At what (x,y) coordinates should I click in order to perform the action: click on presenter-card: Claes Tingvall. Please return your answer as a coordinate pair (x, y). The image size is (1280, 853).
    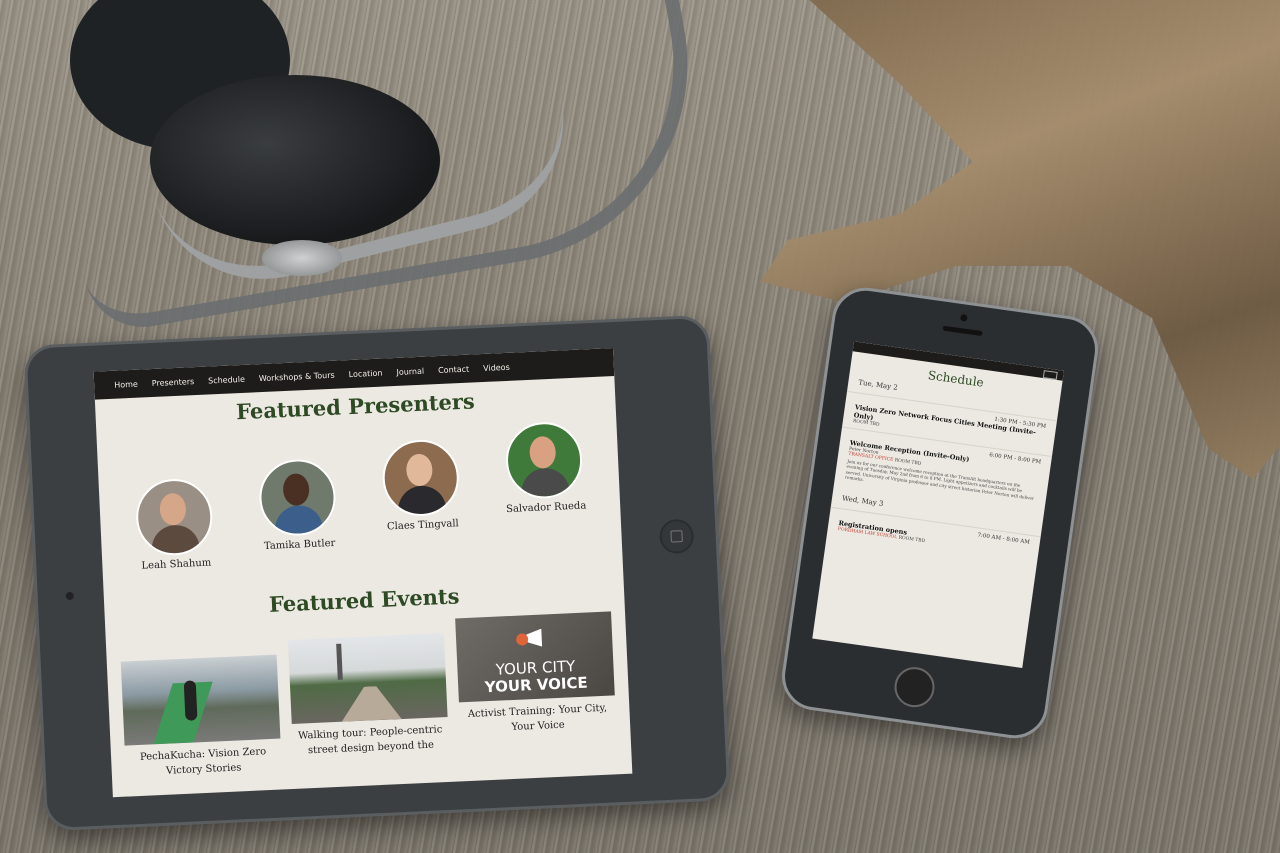
    Looking at the image, I should click on (421, 499).